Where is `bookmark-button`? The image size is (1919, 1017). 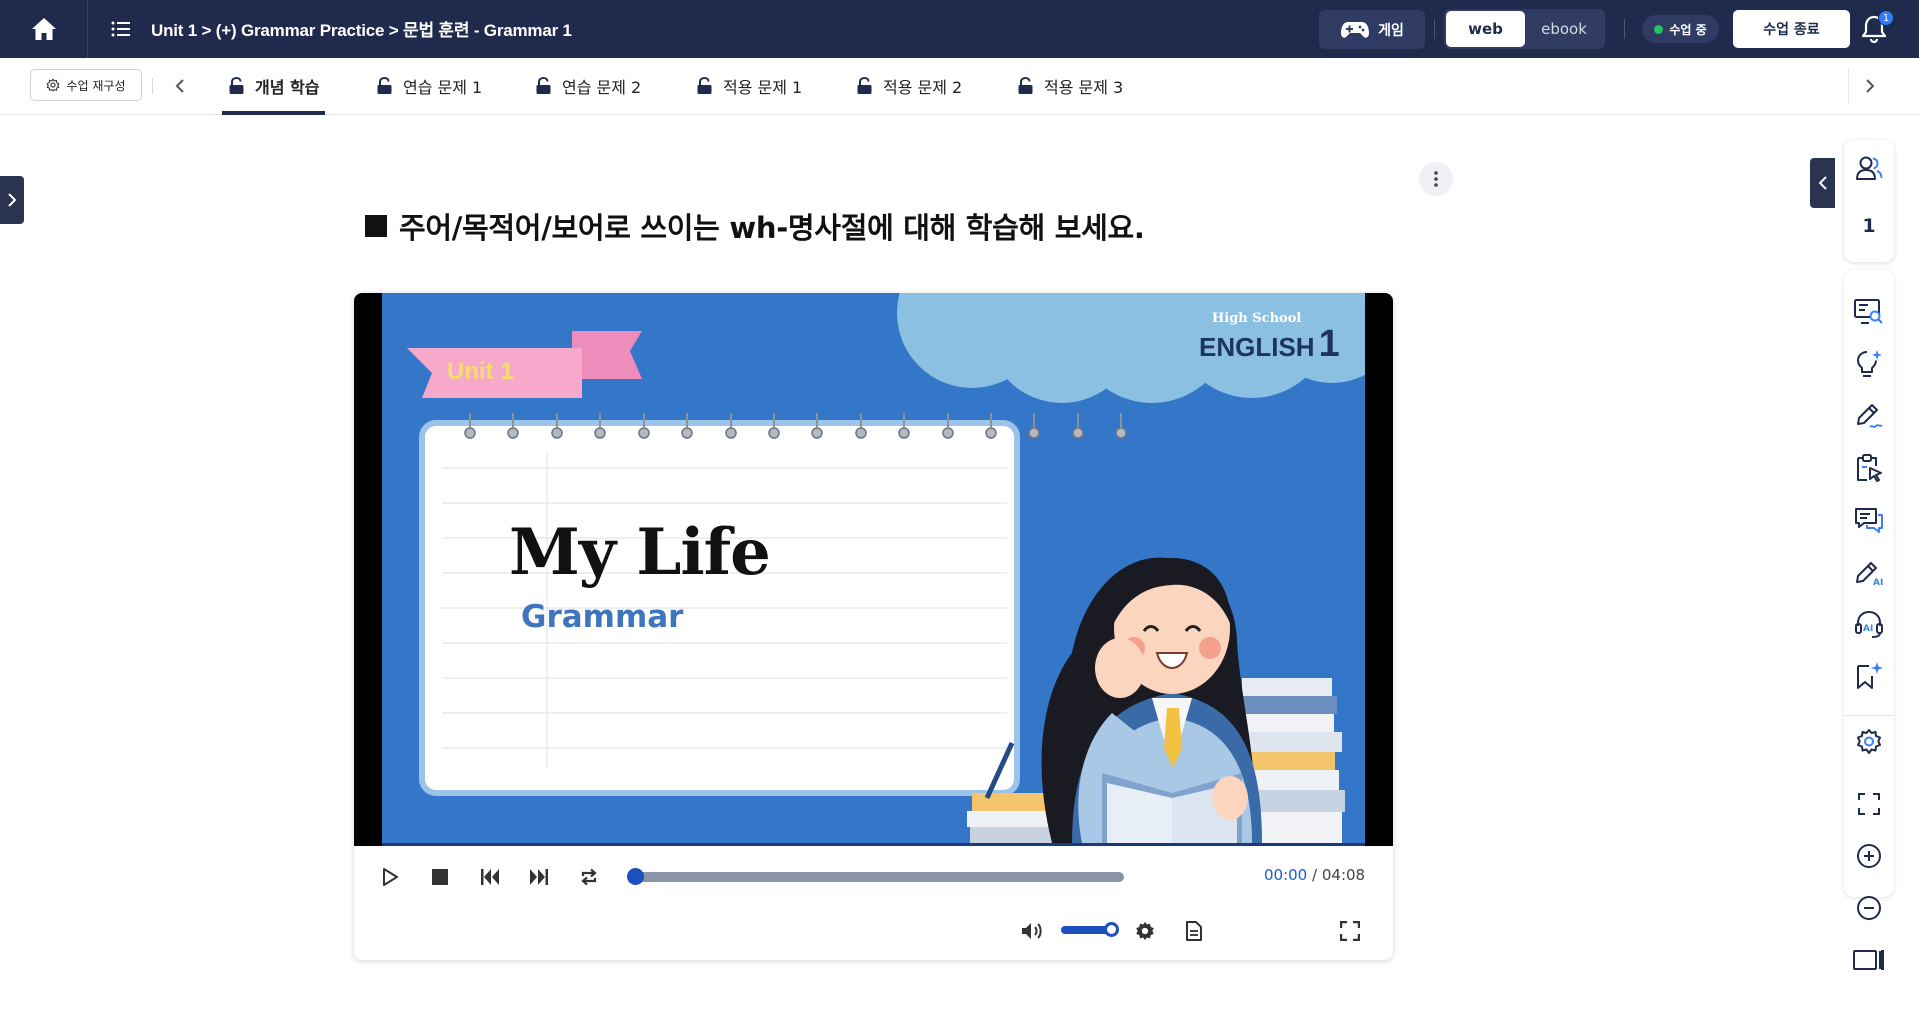
bookmark-button is located at coordinates (1869, 676).